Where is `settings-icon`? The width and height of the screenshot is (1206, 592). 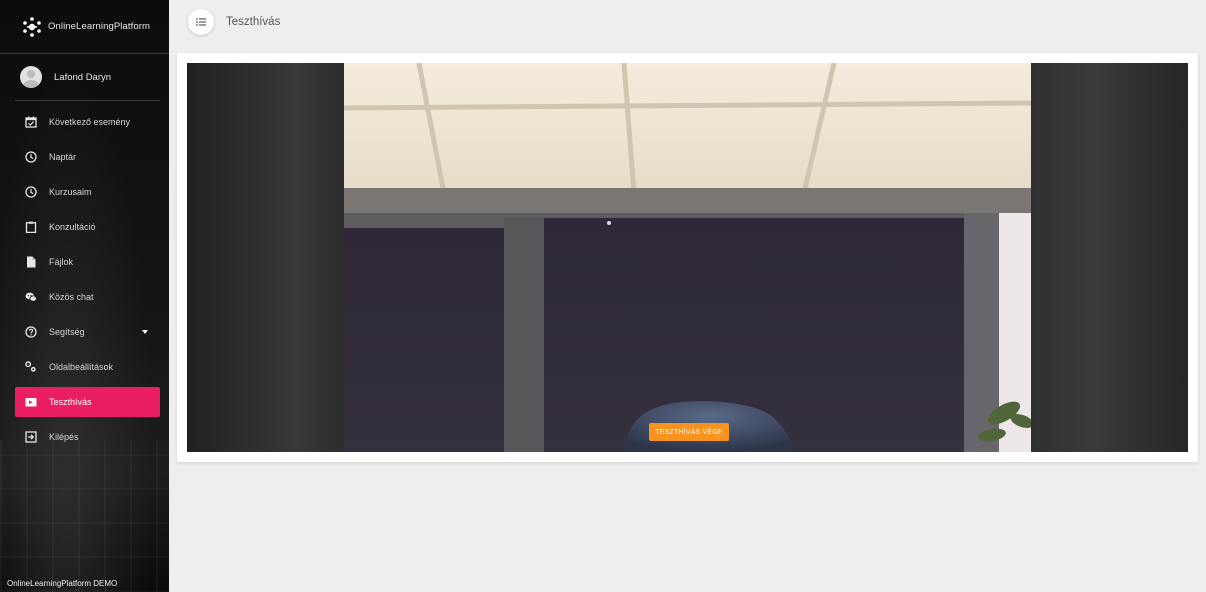
settings-icon is located at coordinates (31, 367).